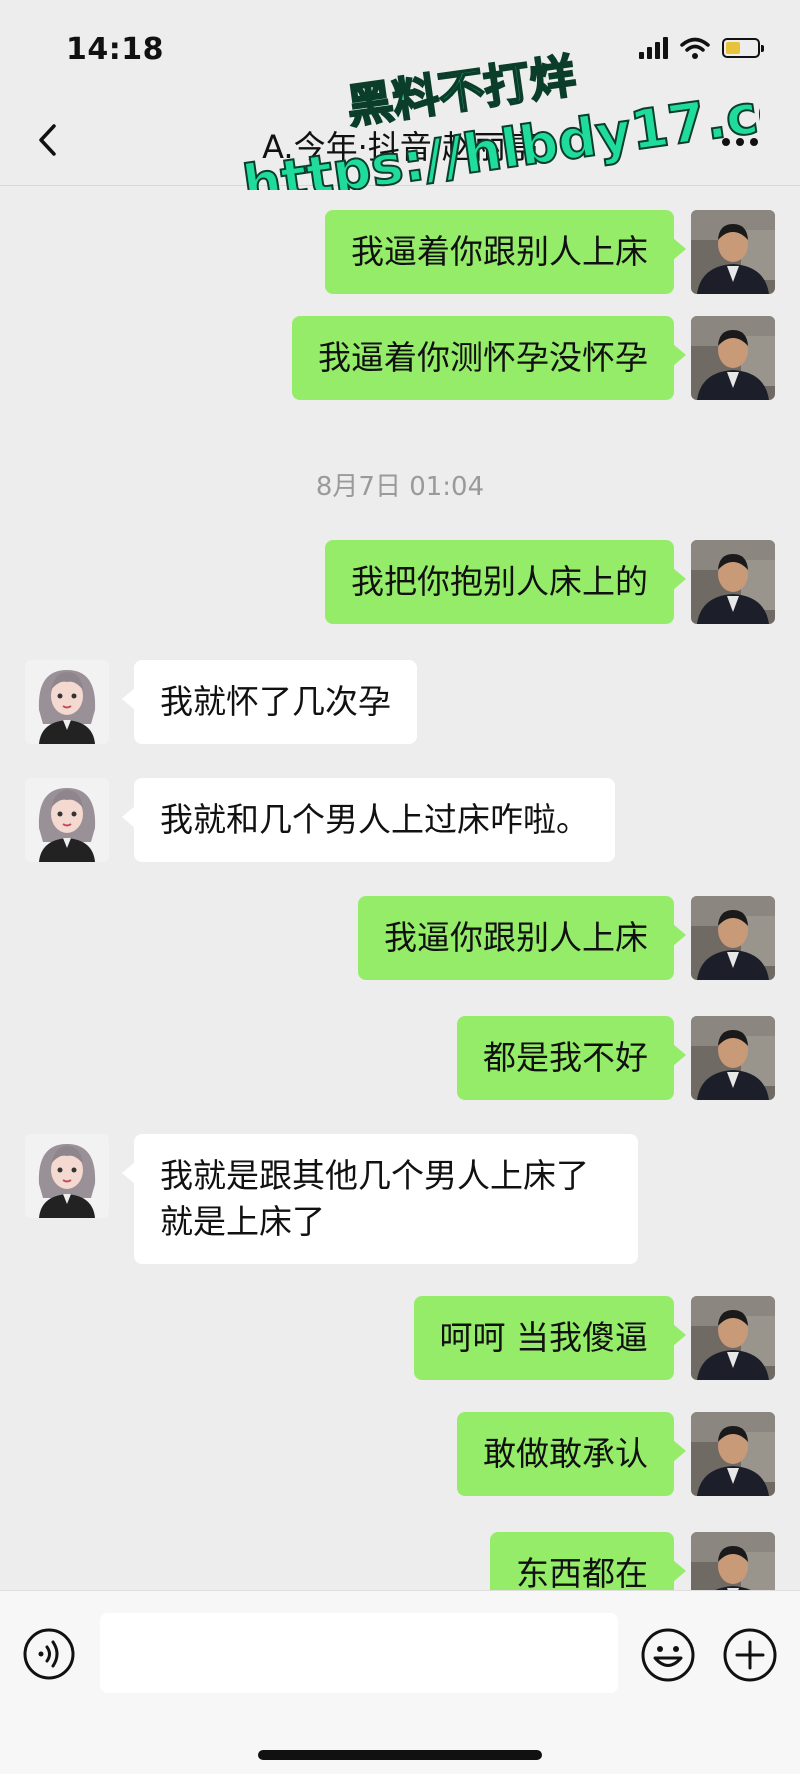 The image size is (800, 1774). Describe the element at coordinates (505, 252) in the screenshot. I see `message-bubble: 我逼着你跟别人上床` at that location.